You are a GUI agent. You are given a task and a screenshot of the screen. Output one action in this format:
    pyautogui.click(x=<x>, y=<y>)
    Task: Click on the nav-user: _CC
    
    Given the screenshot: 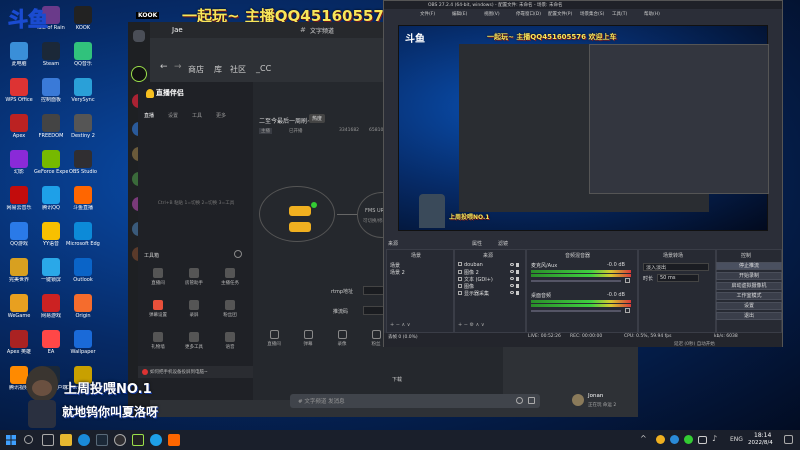 What is the action you would take?
    pyautogui.click(x=263, y=68)
    